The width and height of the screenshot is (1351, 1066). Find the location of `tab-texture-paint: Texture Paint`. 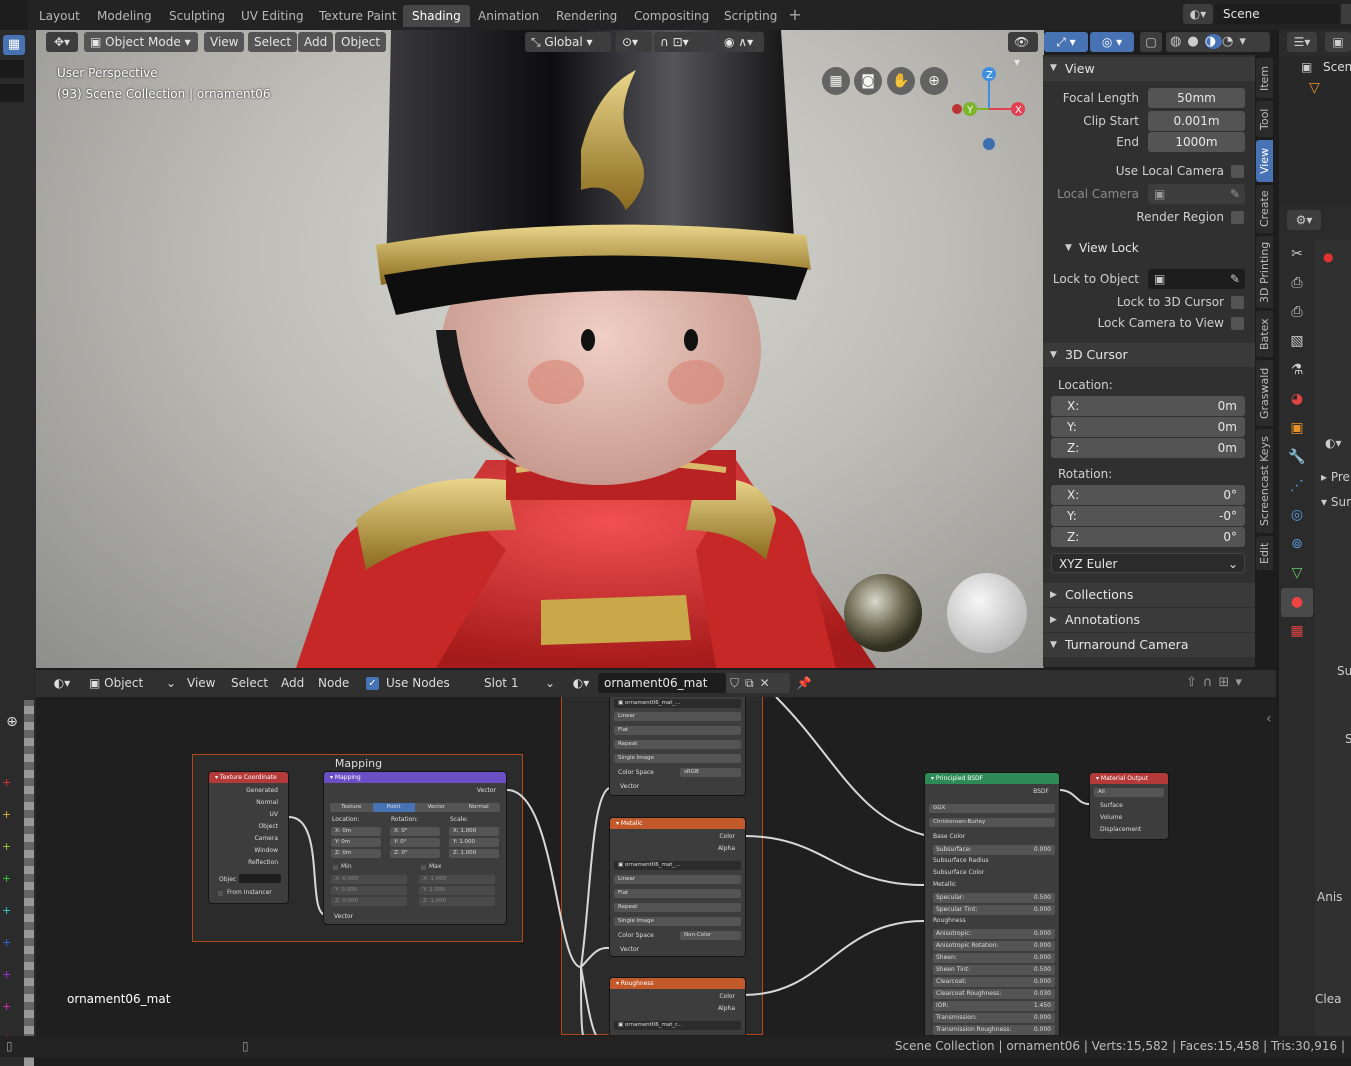

tab-texture-paint: Texture Paint is located at coordinates (357, 16).